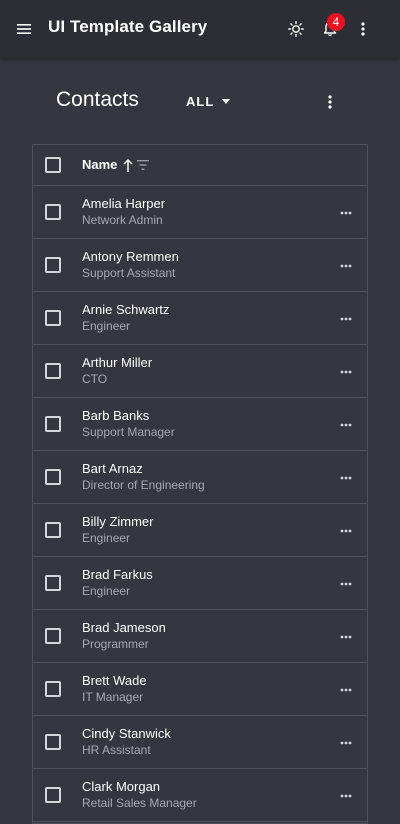 Image resolution: width=400 pixels, height=824 pixels. What do you see at coordinates (99, 164) in the screenshot?
I see `column-header-name: Name` at bounding box center [99, 164].